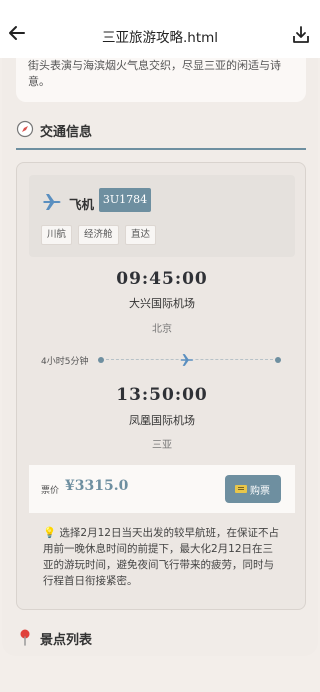 This screenshot has width=320, height=692. What do you see at coordinates (101, 360) in the screenshot?
I see `route-start-dot` at bounding box center [101, 360].